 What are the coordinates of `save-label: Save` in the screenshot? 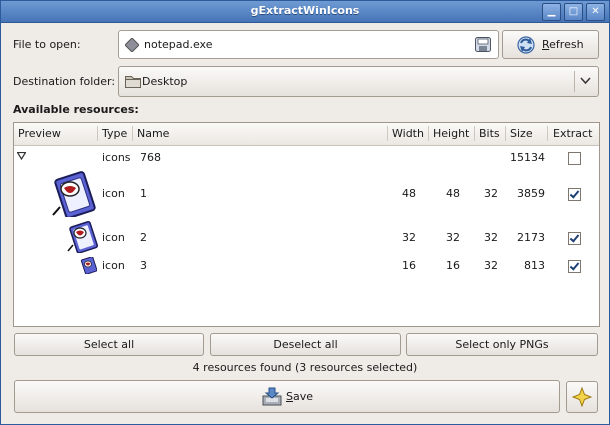 It's located at (299, 396).